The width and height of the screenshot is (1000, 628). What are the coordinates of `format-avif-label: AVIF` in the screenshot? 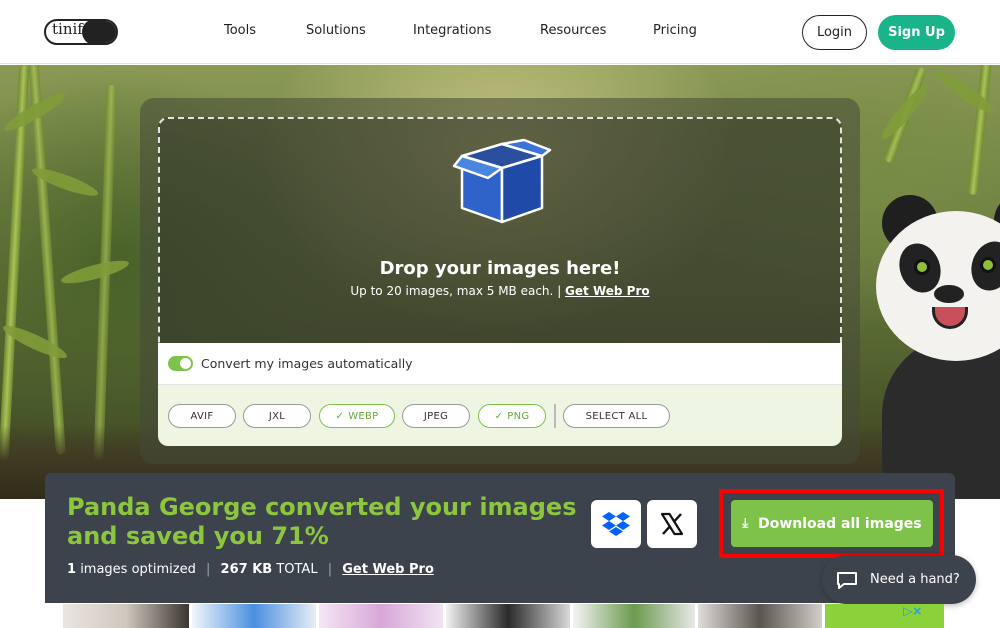 It's located at (202, 416).